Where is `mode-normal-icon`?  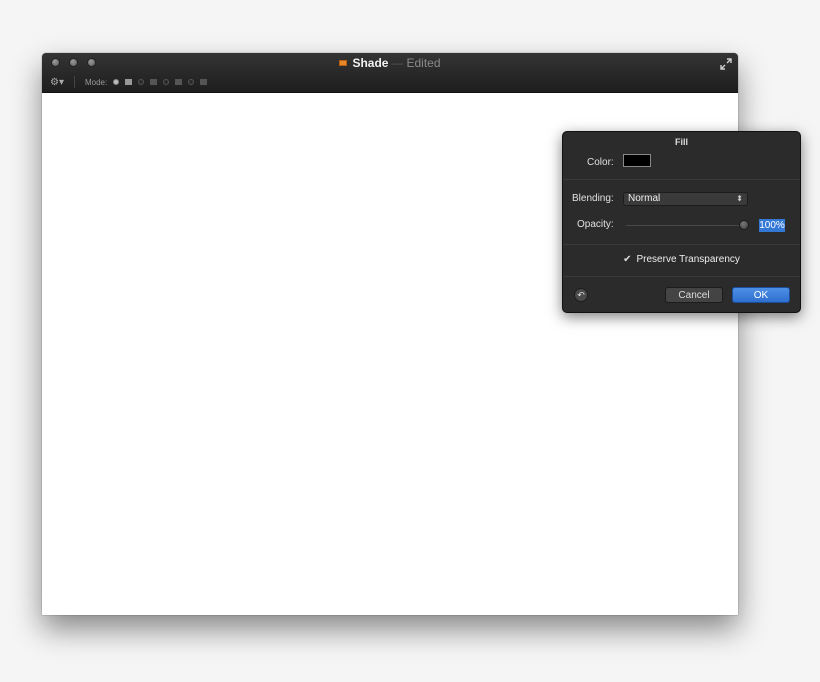 mode-normal-icon is located at coordinates (129, 82).